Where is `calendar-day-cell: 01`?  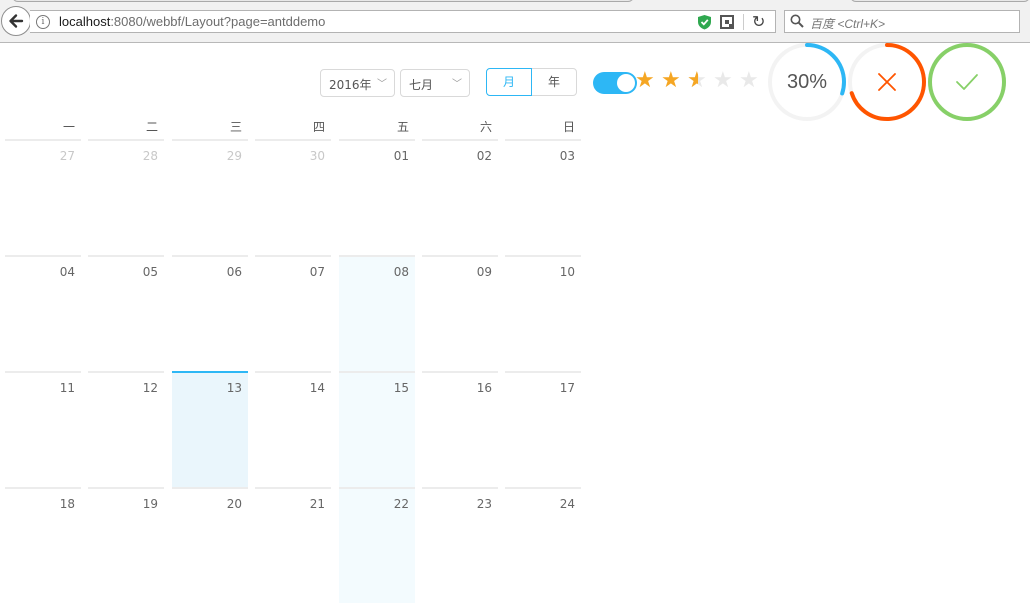
calendar-day-cell: 01 is located at coordinates (377, 197).